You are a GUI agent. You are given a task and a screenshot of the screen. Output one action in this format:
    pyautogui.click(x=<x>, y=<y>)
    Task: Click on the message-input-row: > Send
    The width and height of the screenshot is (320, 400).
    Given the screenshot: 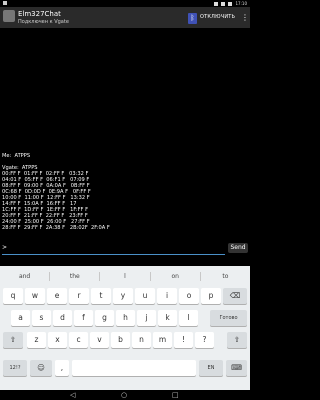 What is the action you would take?
    pyautogui.click(x=125, y=248)
    